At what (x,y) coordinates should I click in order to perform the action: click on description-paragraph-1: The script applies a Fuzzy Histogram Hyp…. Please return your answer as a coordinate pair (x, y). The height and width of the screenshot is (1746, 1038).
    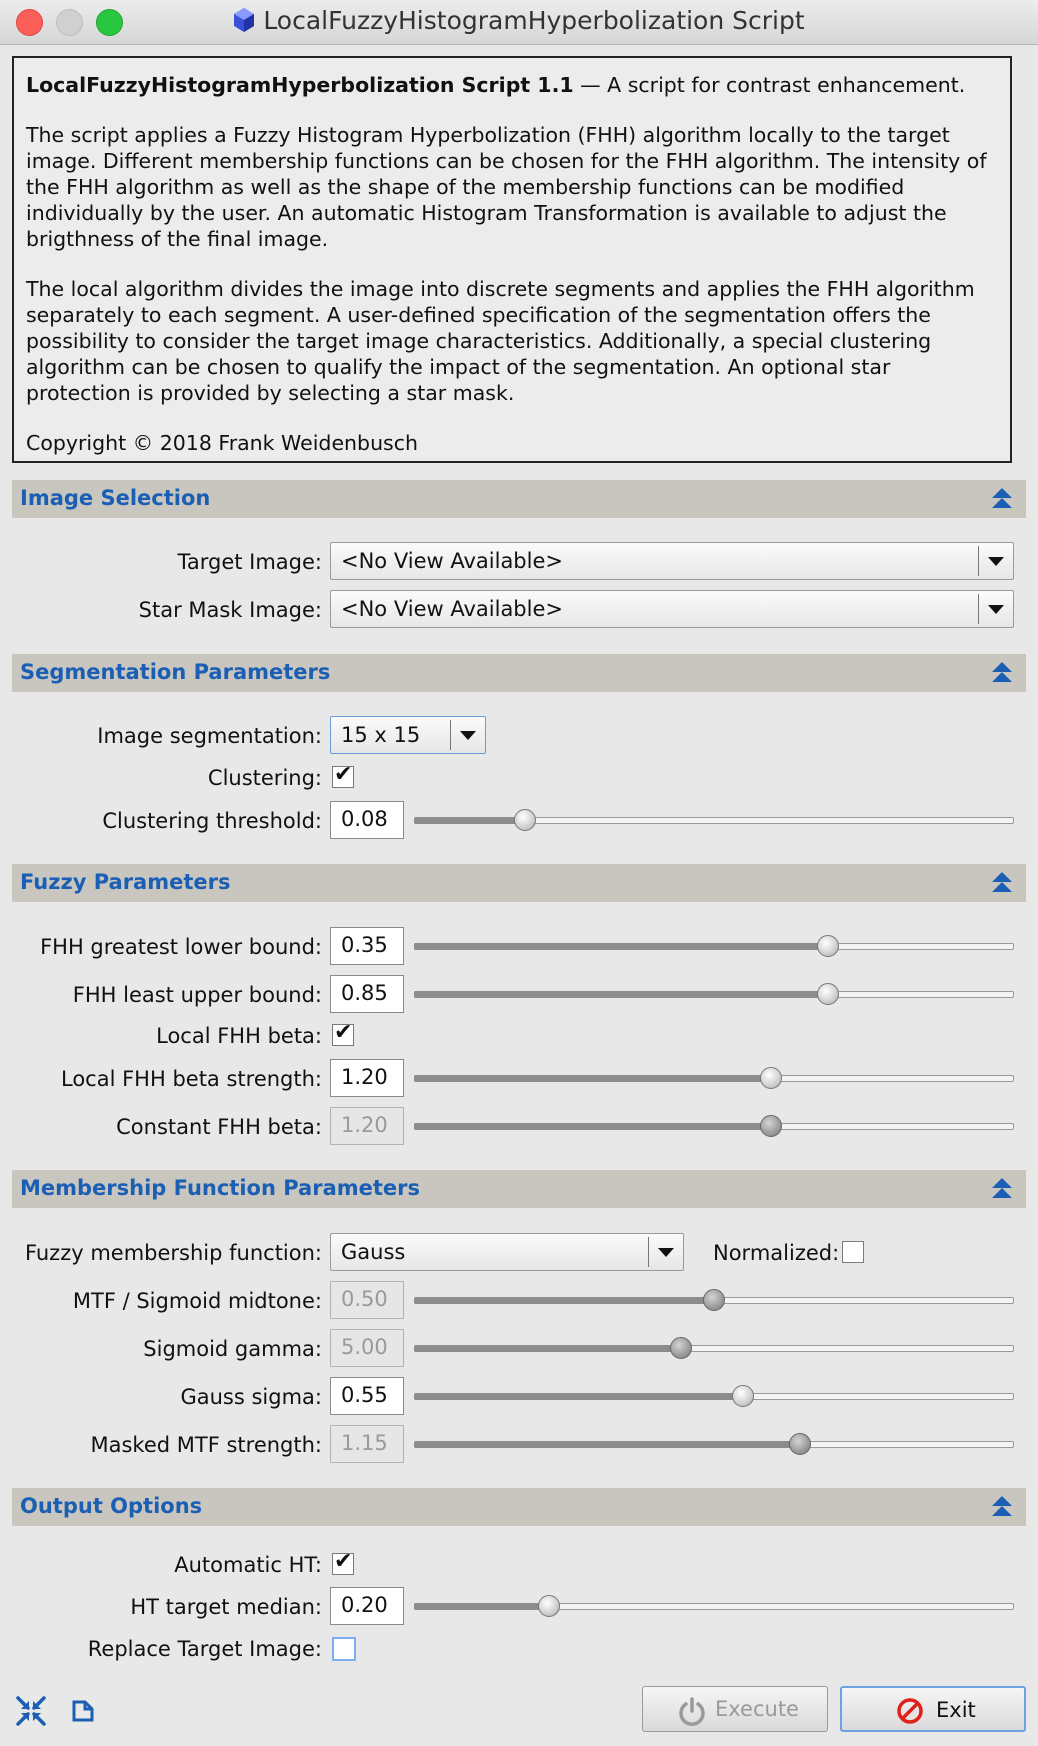
    Looking at the image, I should click on (506, 187).